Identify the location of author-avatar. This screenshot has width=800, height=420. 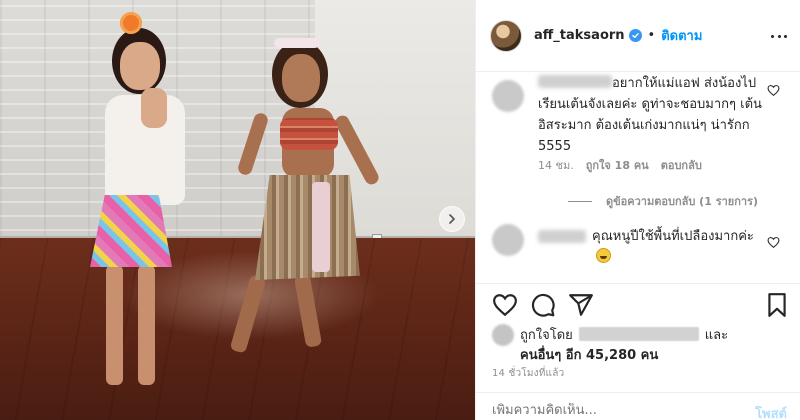
(506, 35).